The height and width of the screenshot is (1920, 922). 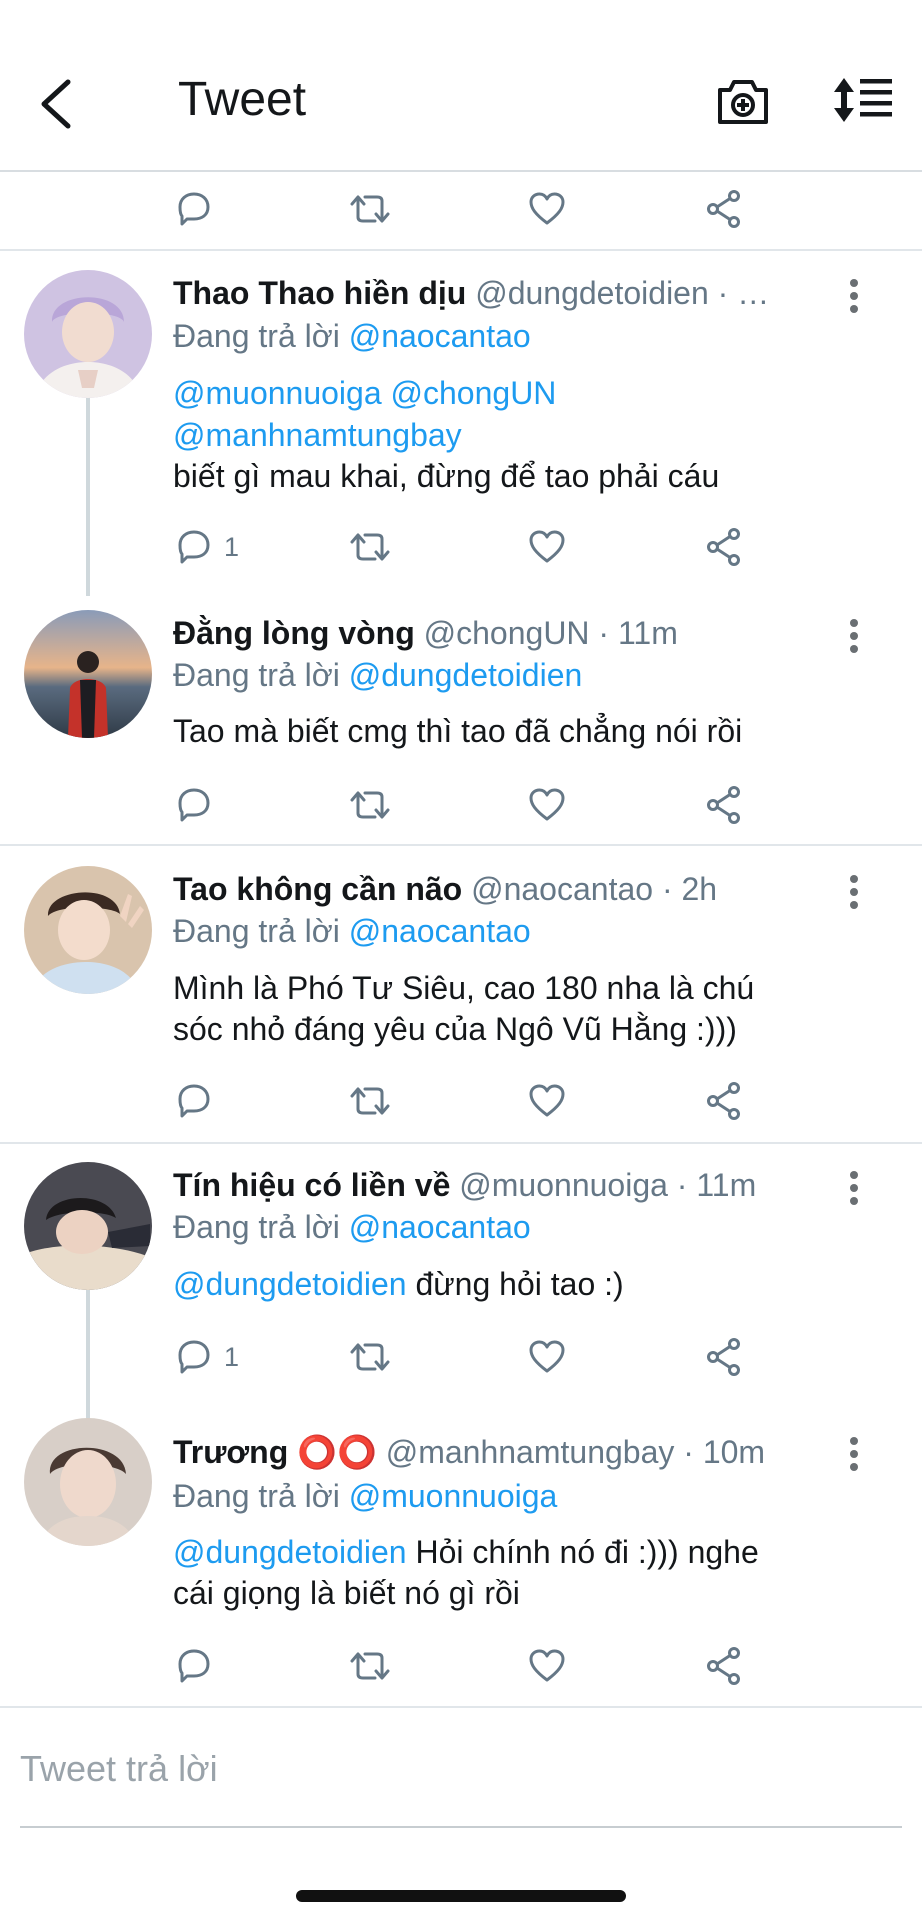 I want to click on handle: @manhnamtungbay, so click(x=530, y=1452).